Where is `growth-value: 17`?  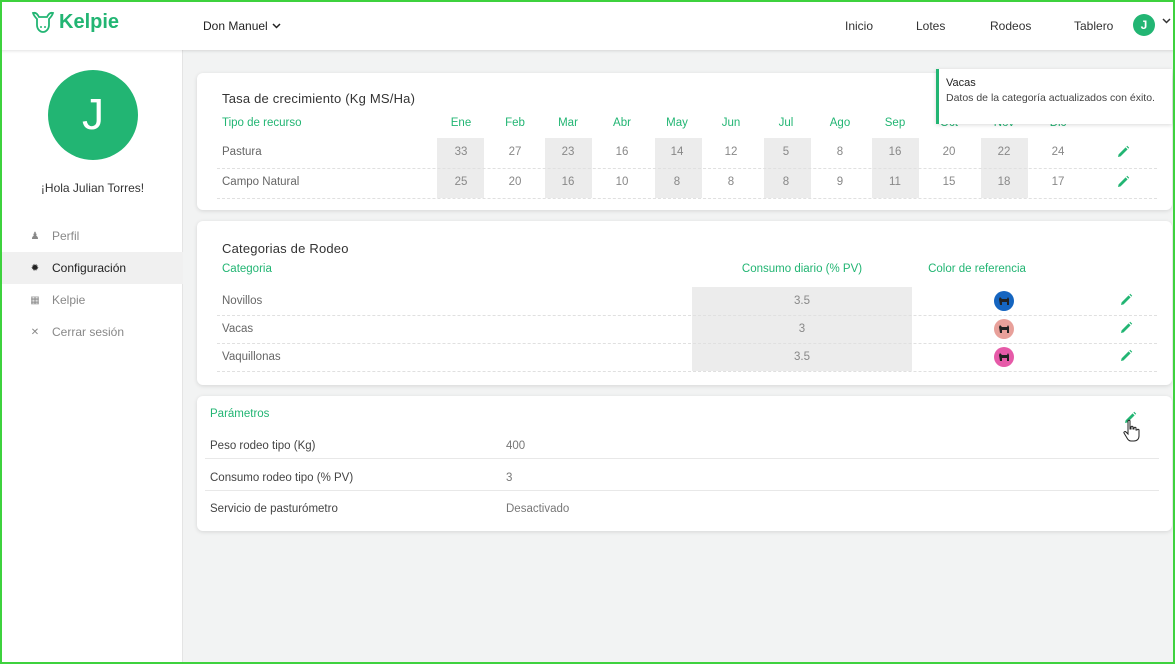
growth-value: 17 is located at coordinates (1058, 182).